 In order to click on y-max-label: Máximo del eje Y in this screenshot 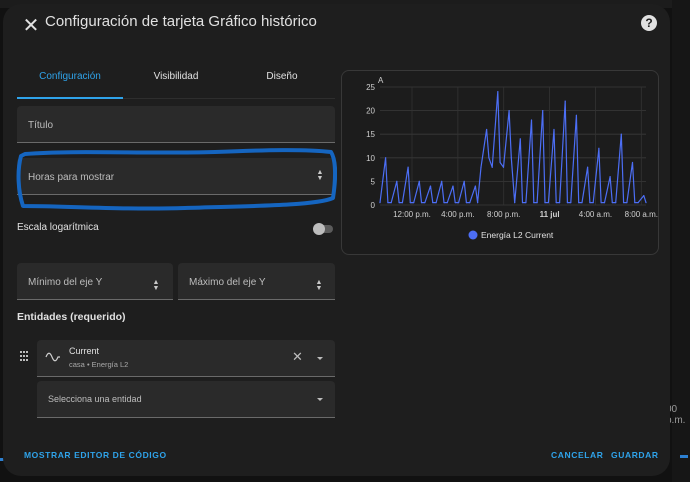, I will do `click(227, 282)`.